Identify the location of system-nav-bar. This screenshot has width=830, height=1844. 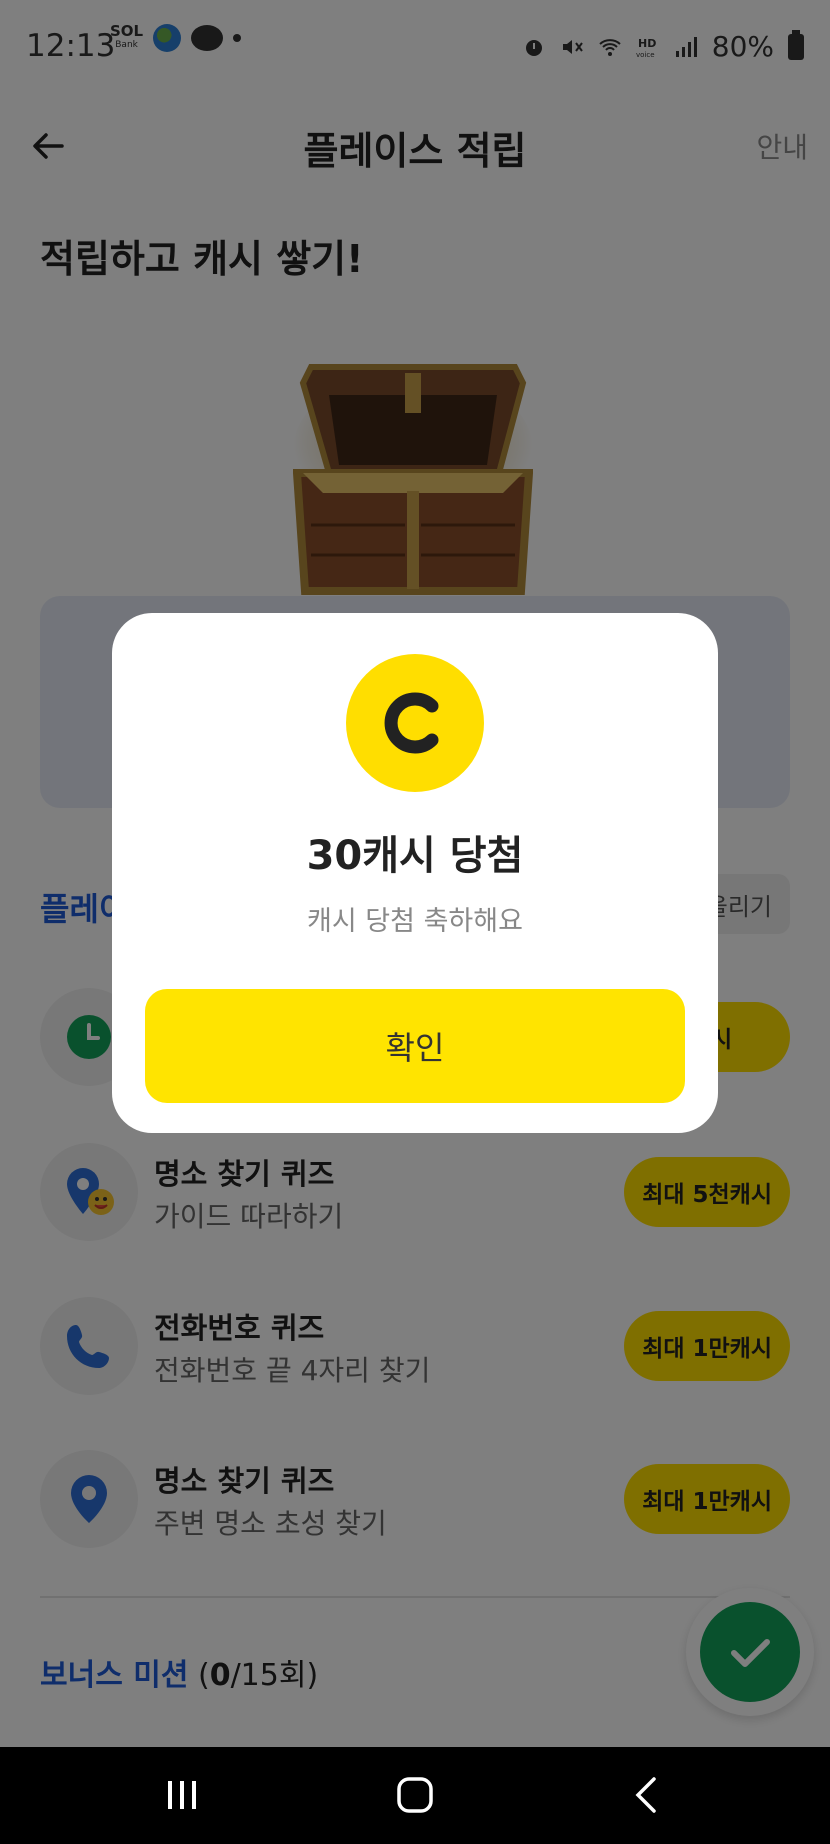
(415, 1795).